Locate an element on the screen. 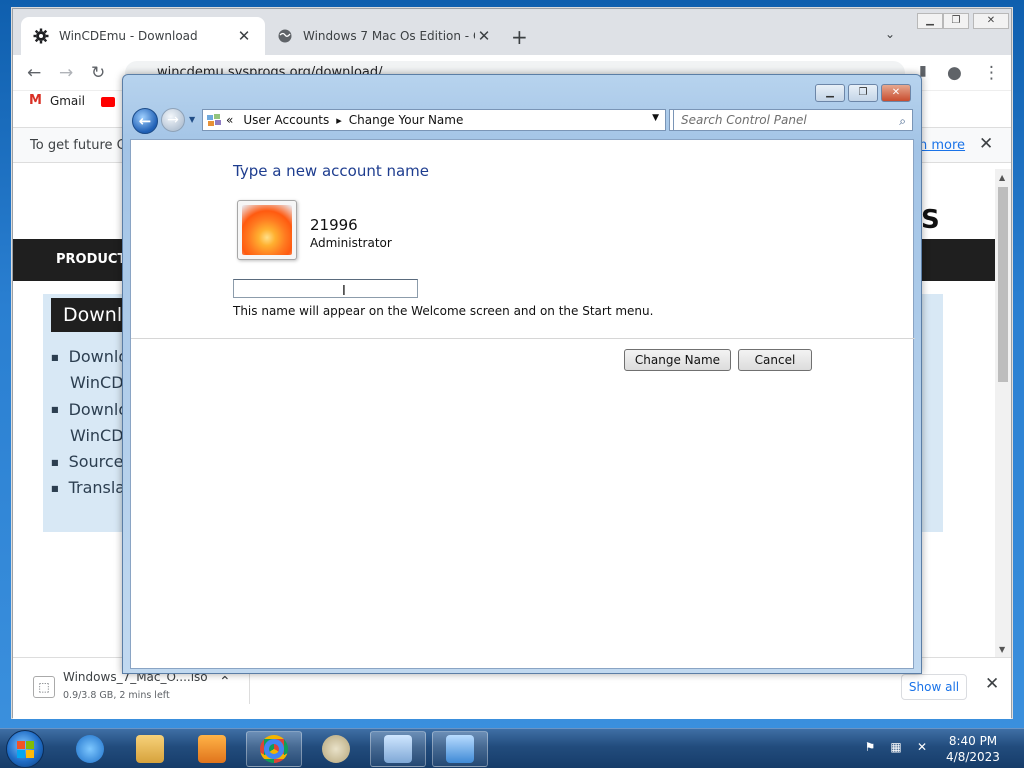  page-scrollbar: ▲ ▼ is located at coordinates (1003, 413).